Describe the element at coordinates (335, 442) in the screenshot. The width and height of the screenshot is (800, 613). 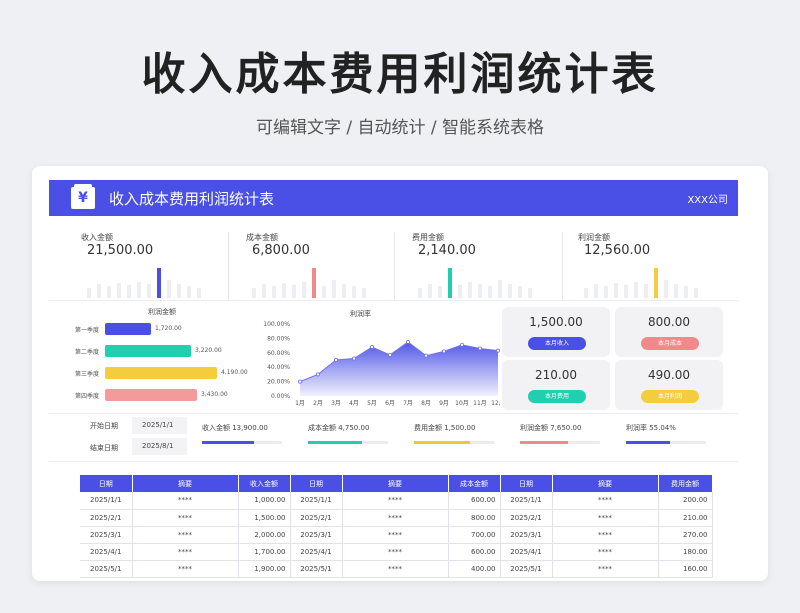
I see `summary-fill` at that location.